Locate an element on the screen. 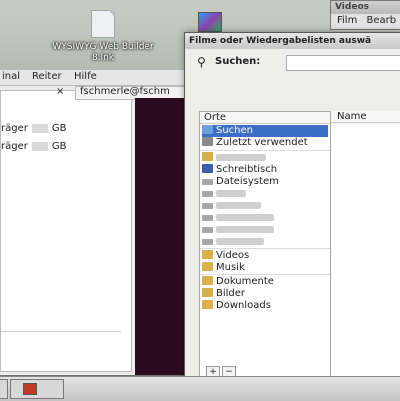 This screenshot has height=401, width=400. tab-title: fschmerle@fschm is located at coordinates (125, 91).